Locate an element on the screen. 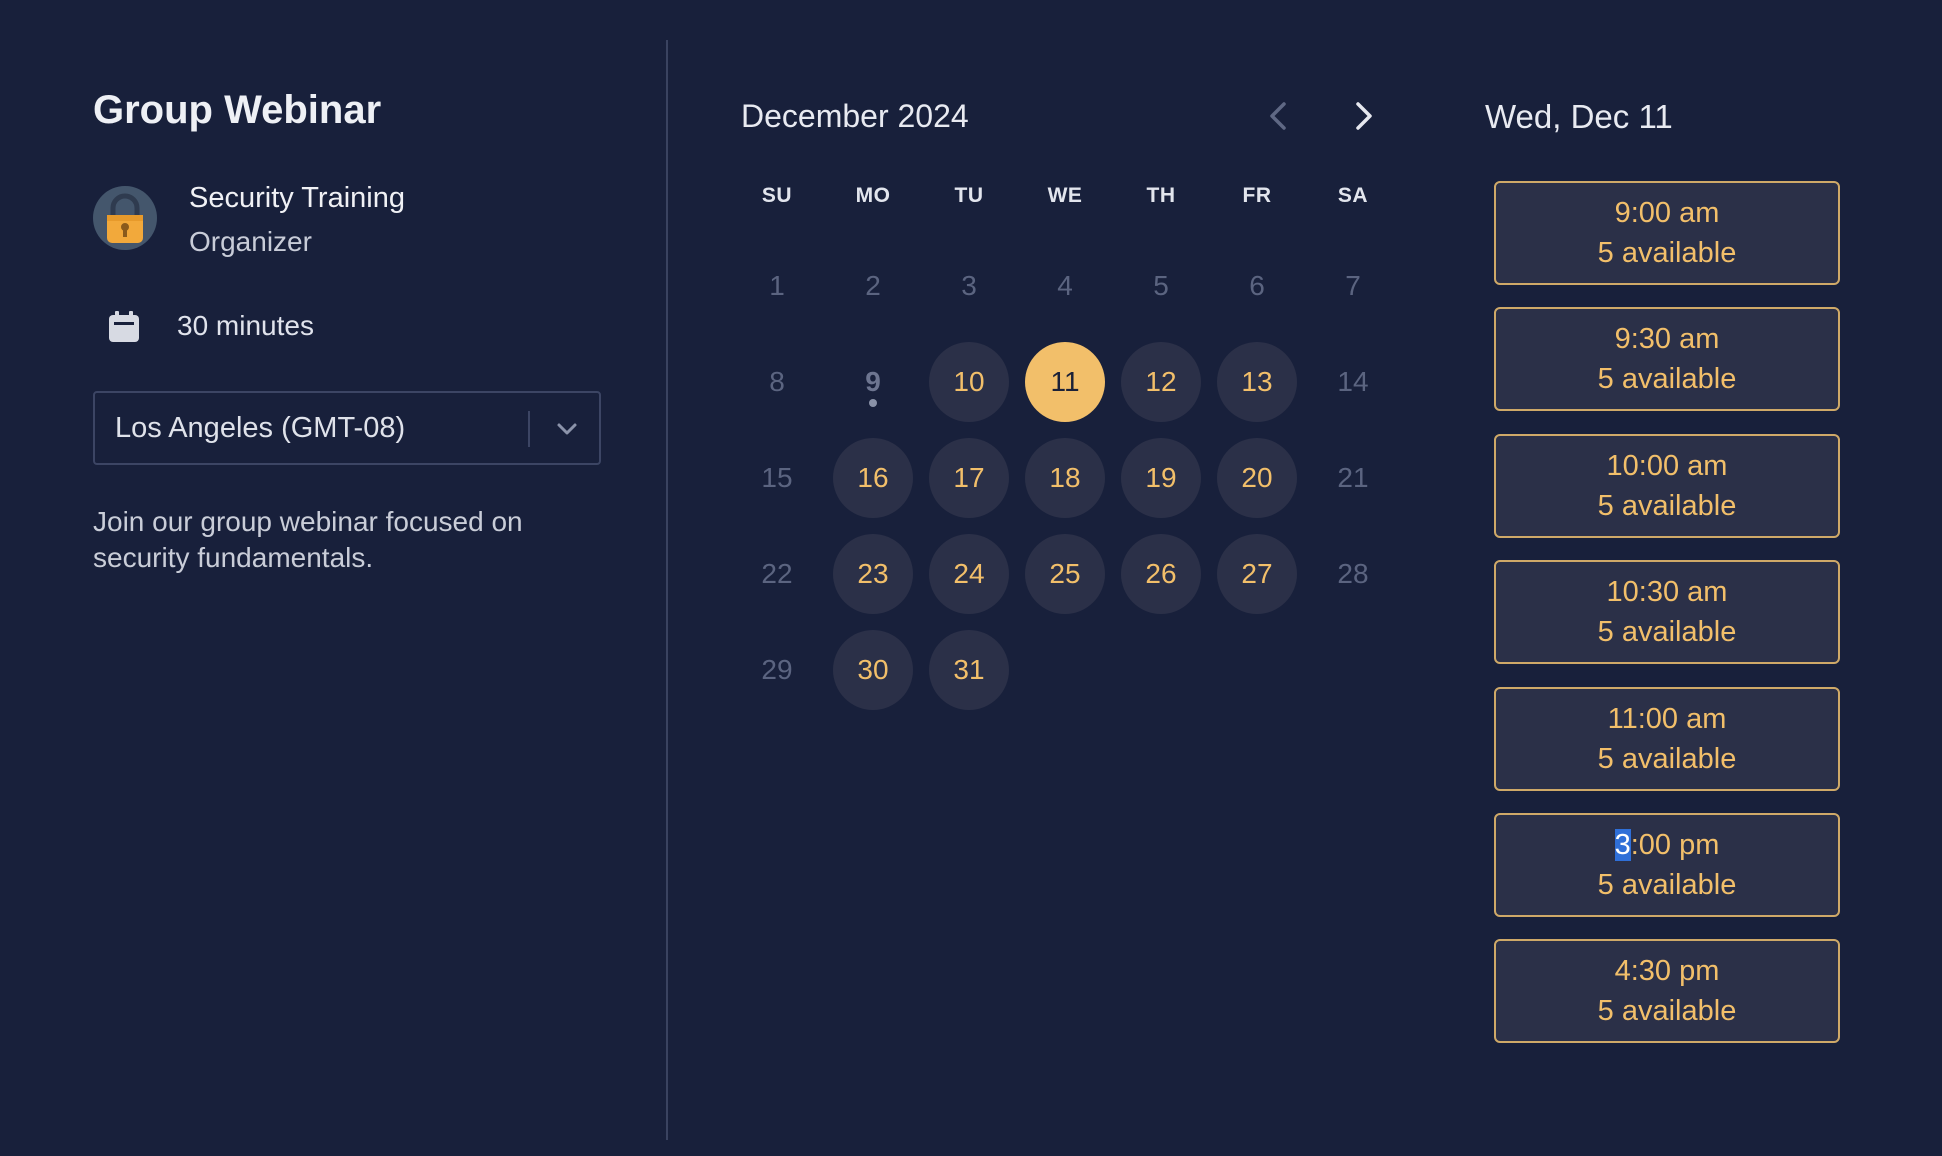  day-cell: 14 is located at coordinates (1353, 381).